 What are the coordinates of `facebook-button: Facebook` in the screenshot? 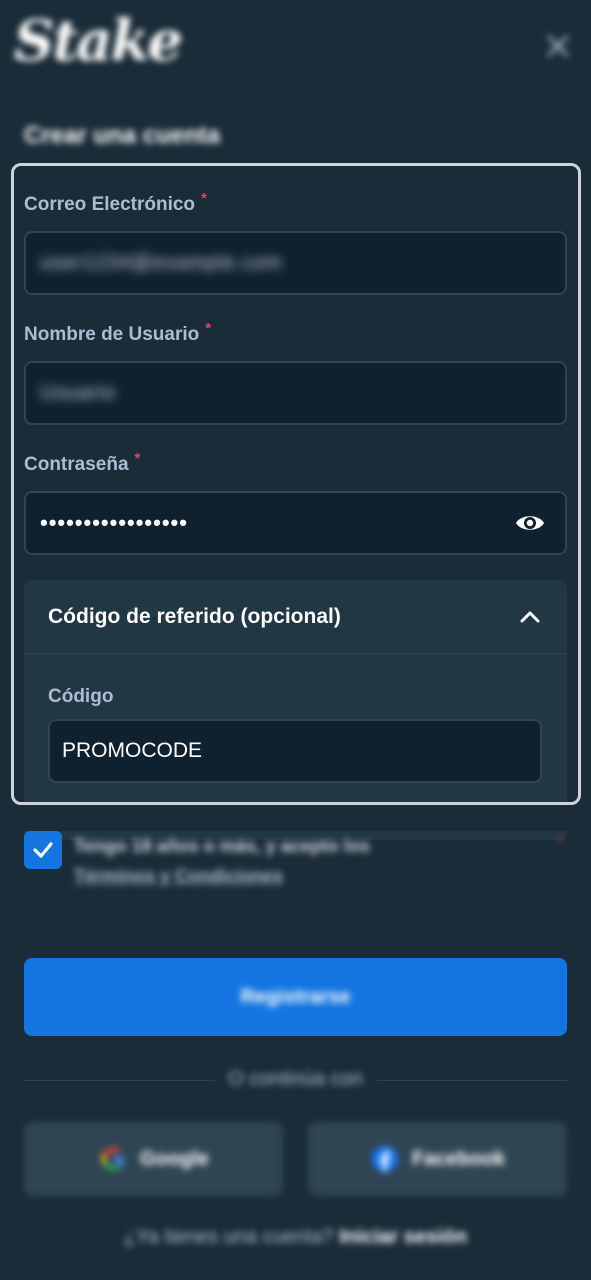 It's located at (437, 1159).